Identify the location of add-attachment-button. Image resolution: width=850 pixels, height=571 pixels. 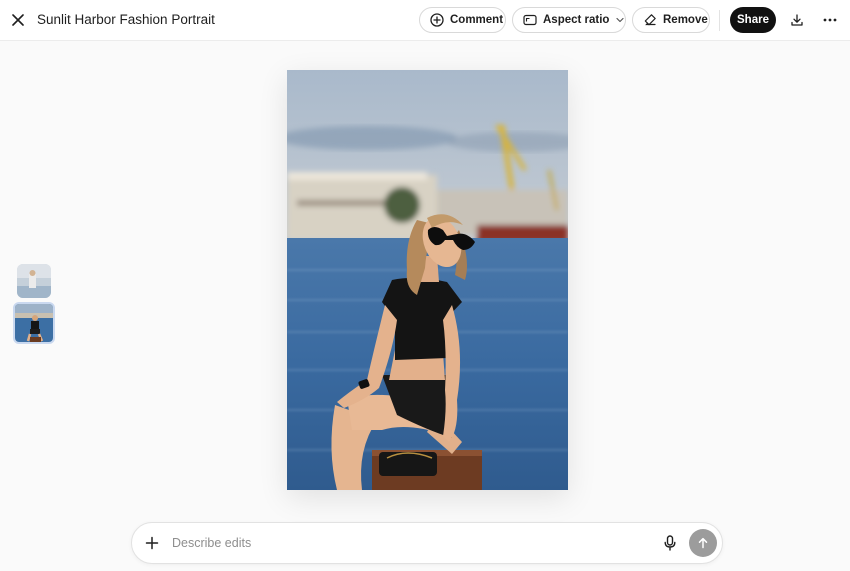
(152, 543).